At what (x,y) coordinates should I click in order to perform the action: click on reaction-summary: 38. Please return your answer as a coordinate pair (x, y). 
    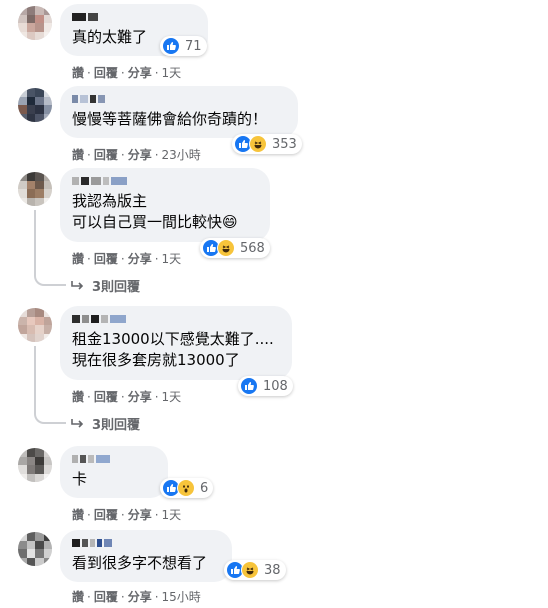
    Looking at the image, I should click on (255, 570).